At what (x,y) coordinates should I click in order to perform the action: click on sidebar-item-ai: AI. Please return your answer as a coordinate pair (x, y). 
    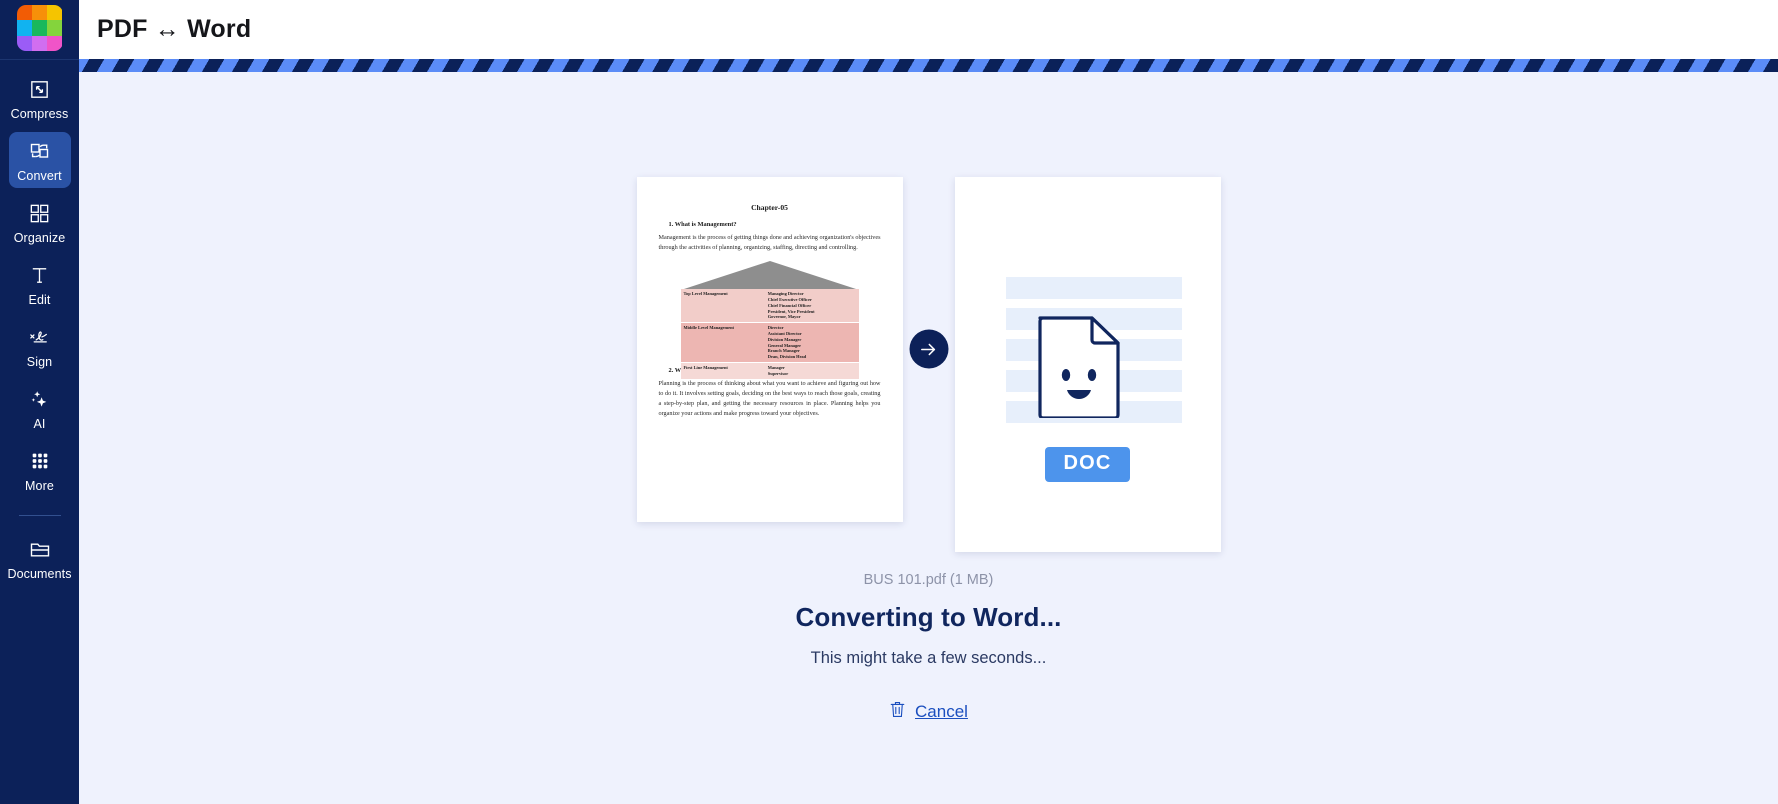
    Looking at the image, I should click on (40, 408).